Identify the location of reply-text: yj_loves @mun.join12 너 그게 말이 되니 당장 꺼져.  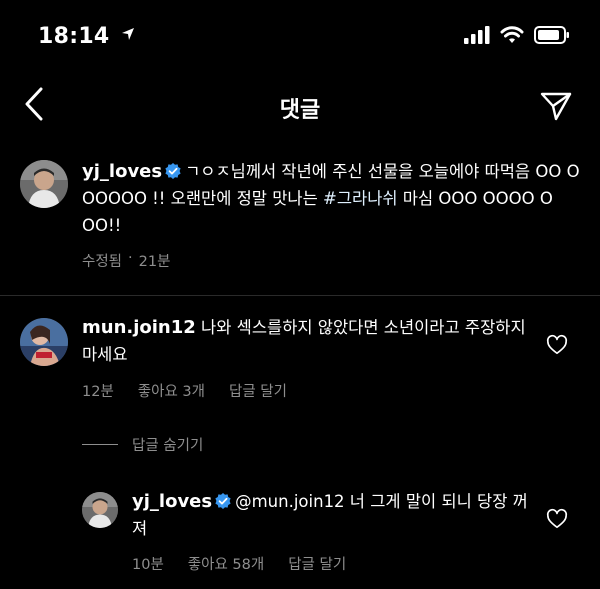
(332, 515).